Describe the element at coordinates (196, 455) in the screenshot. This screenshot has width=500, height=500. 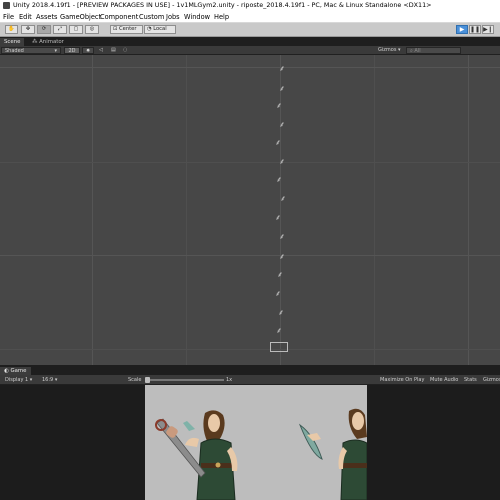
I see `player-knight-left` at that location.